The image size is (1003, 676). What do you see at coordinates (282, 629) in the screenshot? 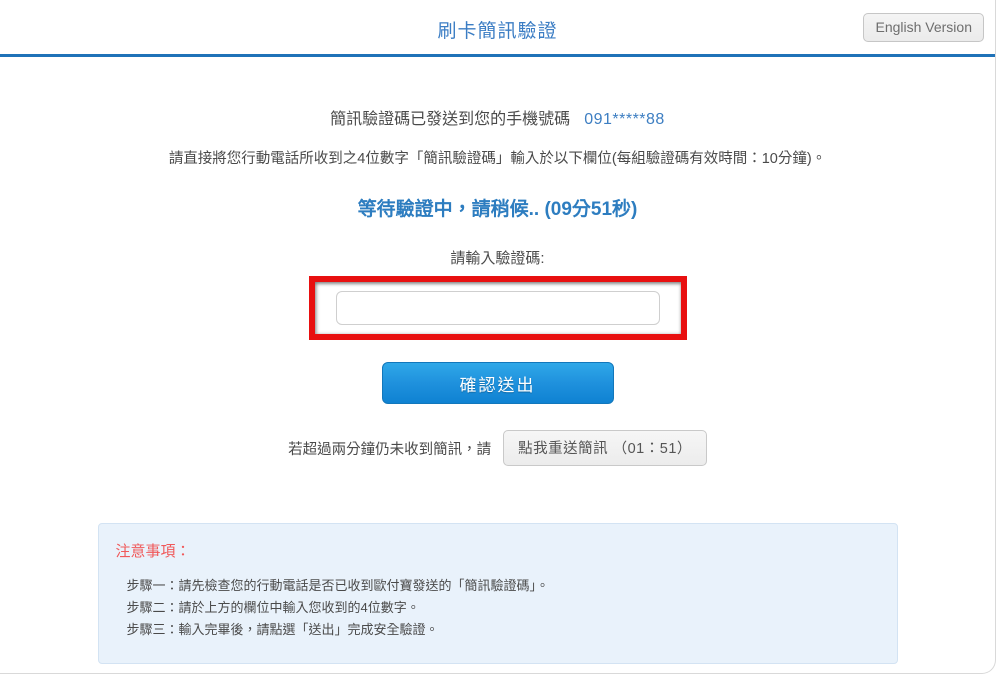
I see `notice-step-3: 步驟三：輸入完畢後，請點選「送出」完成安全驗證。` at bounding box center [282, 629].